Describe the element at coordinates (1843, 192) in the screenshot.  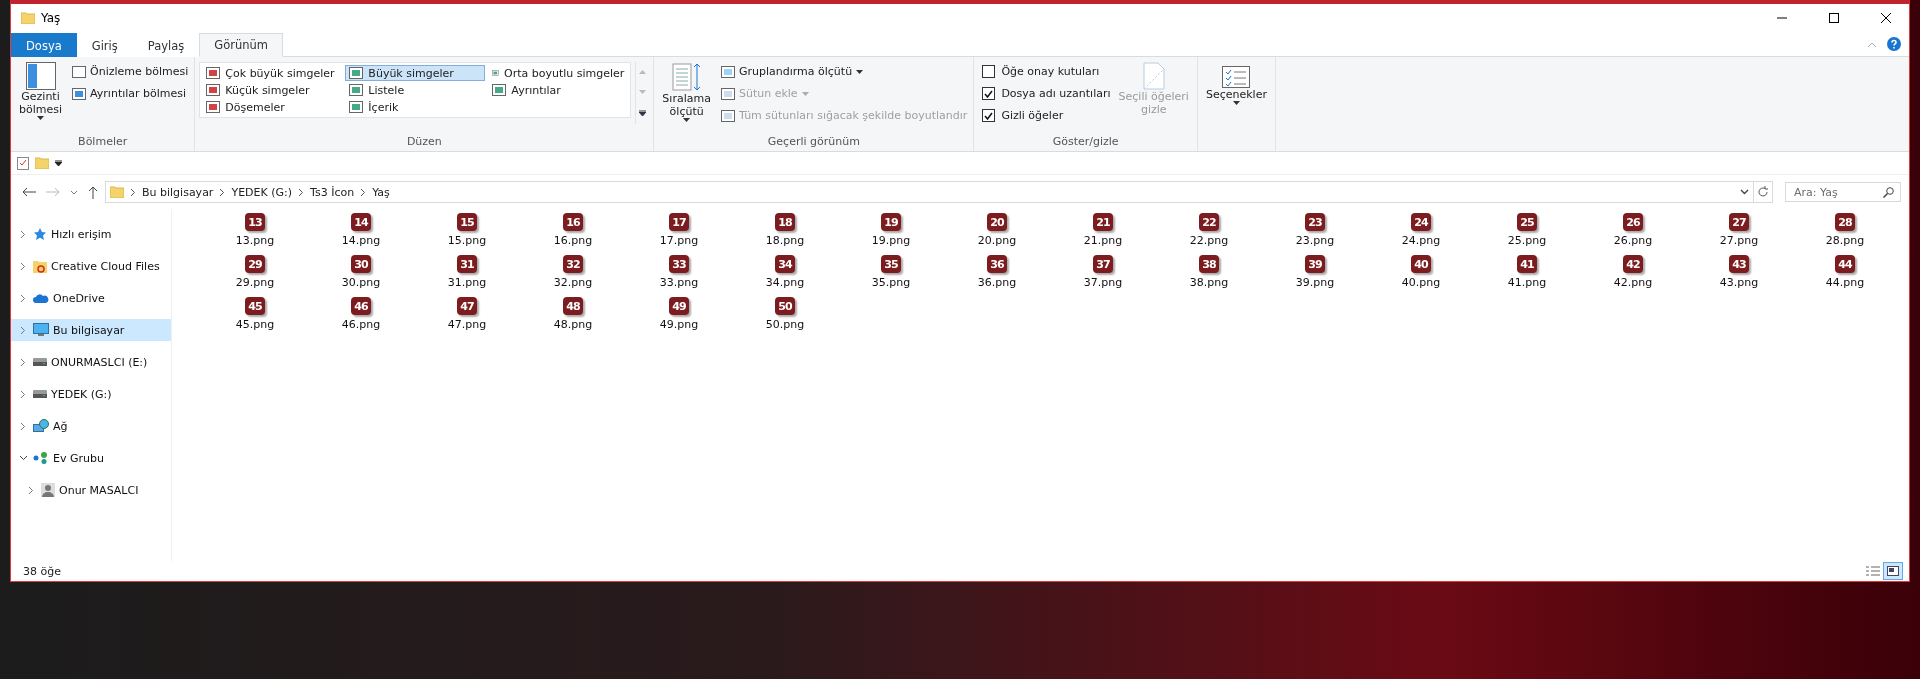
I see `search-field: Ara: Yaş` at that location.